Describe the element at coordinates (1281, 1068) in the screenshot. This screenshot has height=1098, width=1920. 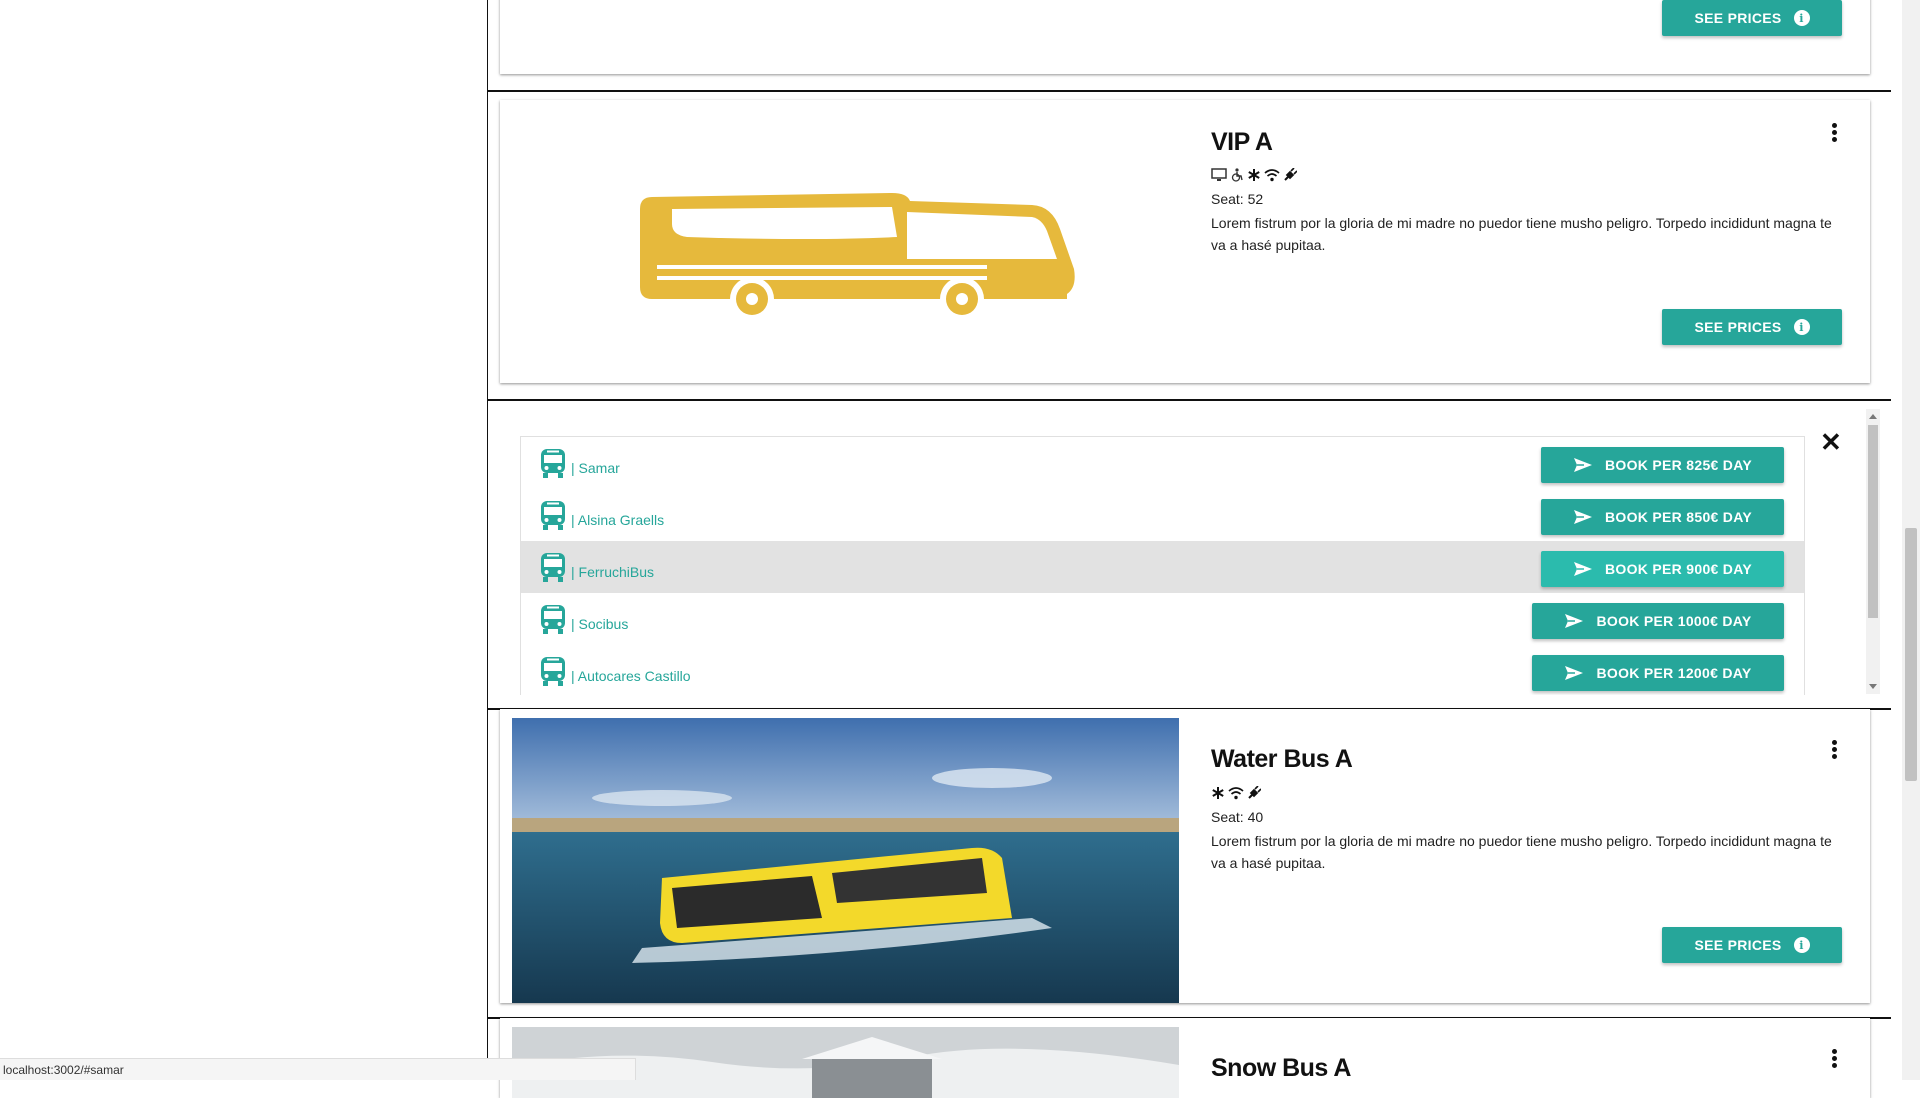
I see `bus-title: Snow Bus A` at that location.